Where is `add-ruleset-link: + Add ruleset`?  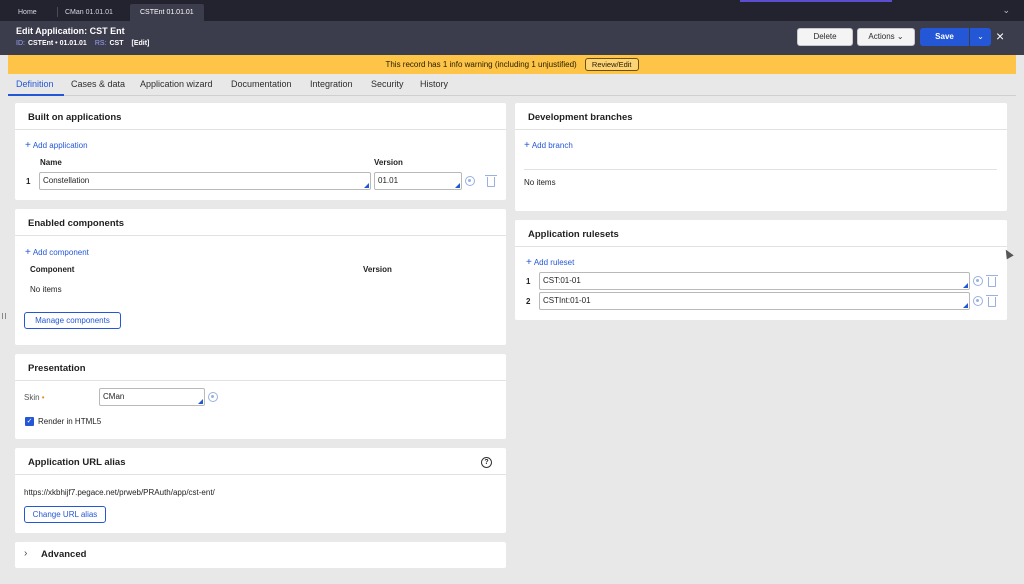
add-ruleset-link: + Add ruleset is located at coordinates (550, 262).